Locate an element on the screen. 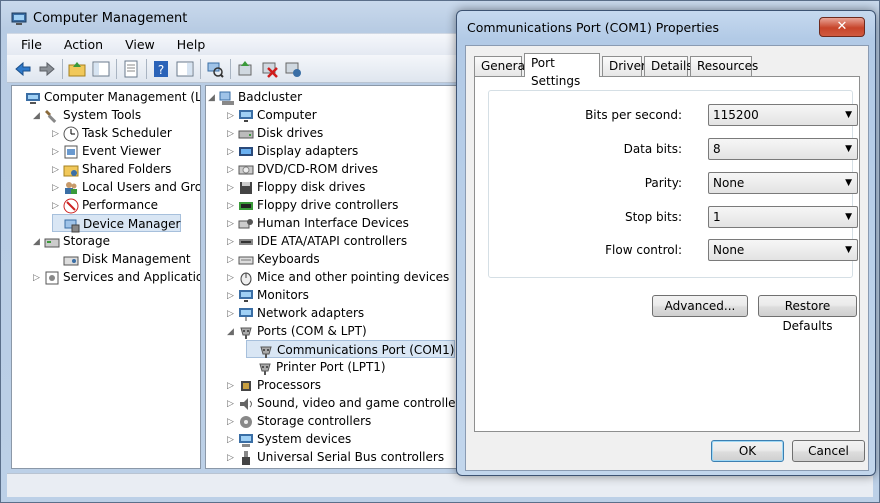 The width and height of the screenshot is (880, 503). device-tree-row: ▷ Network adapters is located at coordinates (295, 313).